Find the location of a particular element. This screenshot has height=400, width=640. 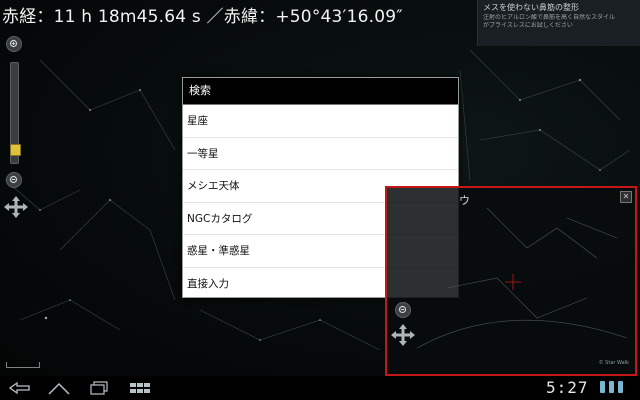

scale-bar is located at coordinates (23, 365).